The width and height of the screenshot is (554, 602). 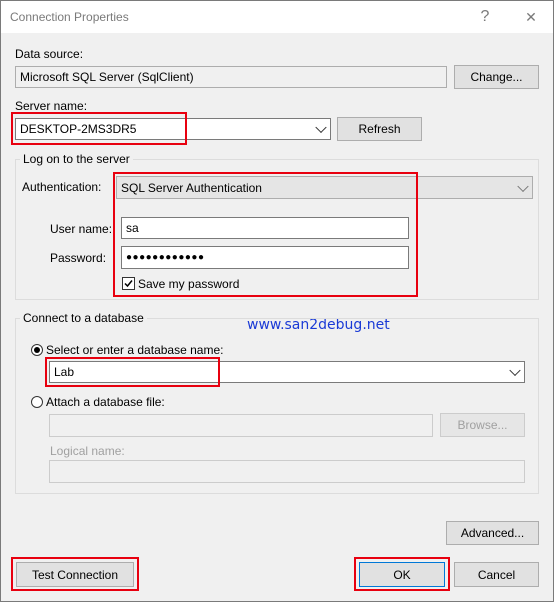 What do you see at coordinates (231, 77) in the screenshot?
I see `data-source-field: Microsoft SQL Server (SqlClient)` at bounding box center [231, 77].